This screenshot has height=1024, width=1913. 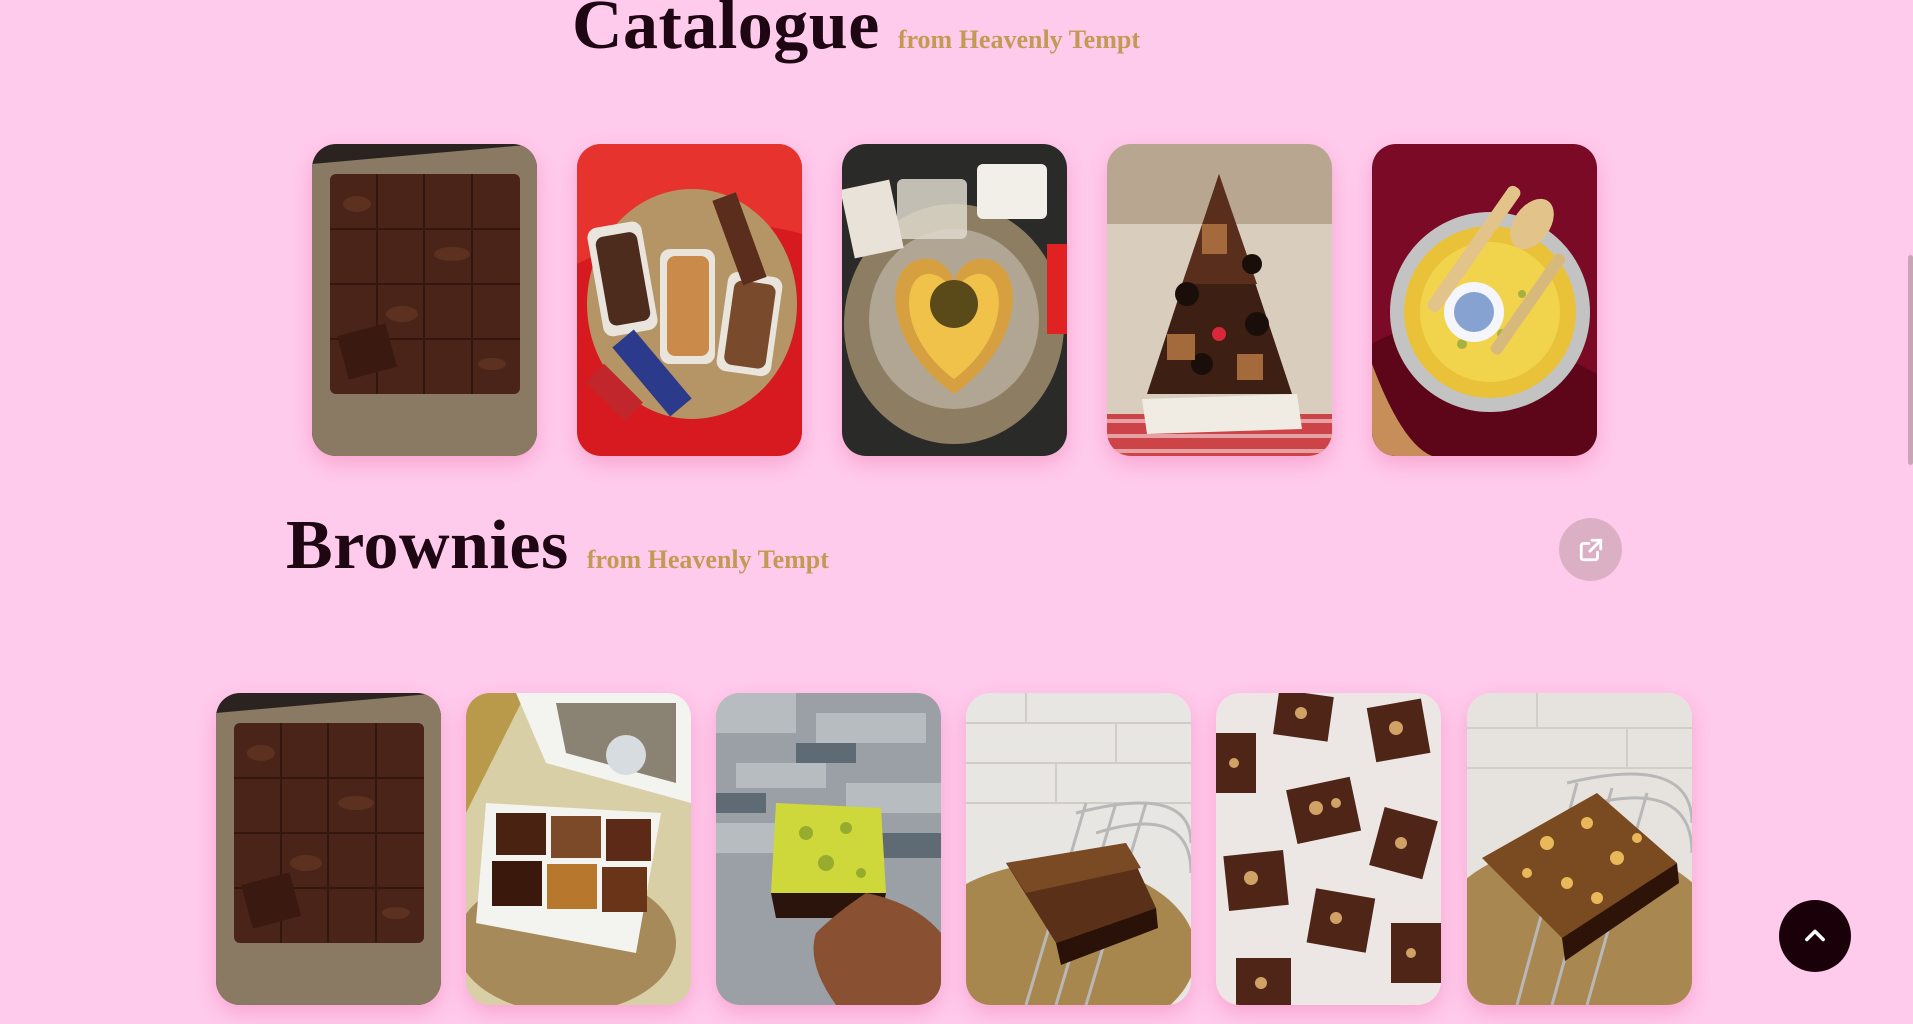 I want to click on brownies-card-brownie-box, so click(x=578, y=849).